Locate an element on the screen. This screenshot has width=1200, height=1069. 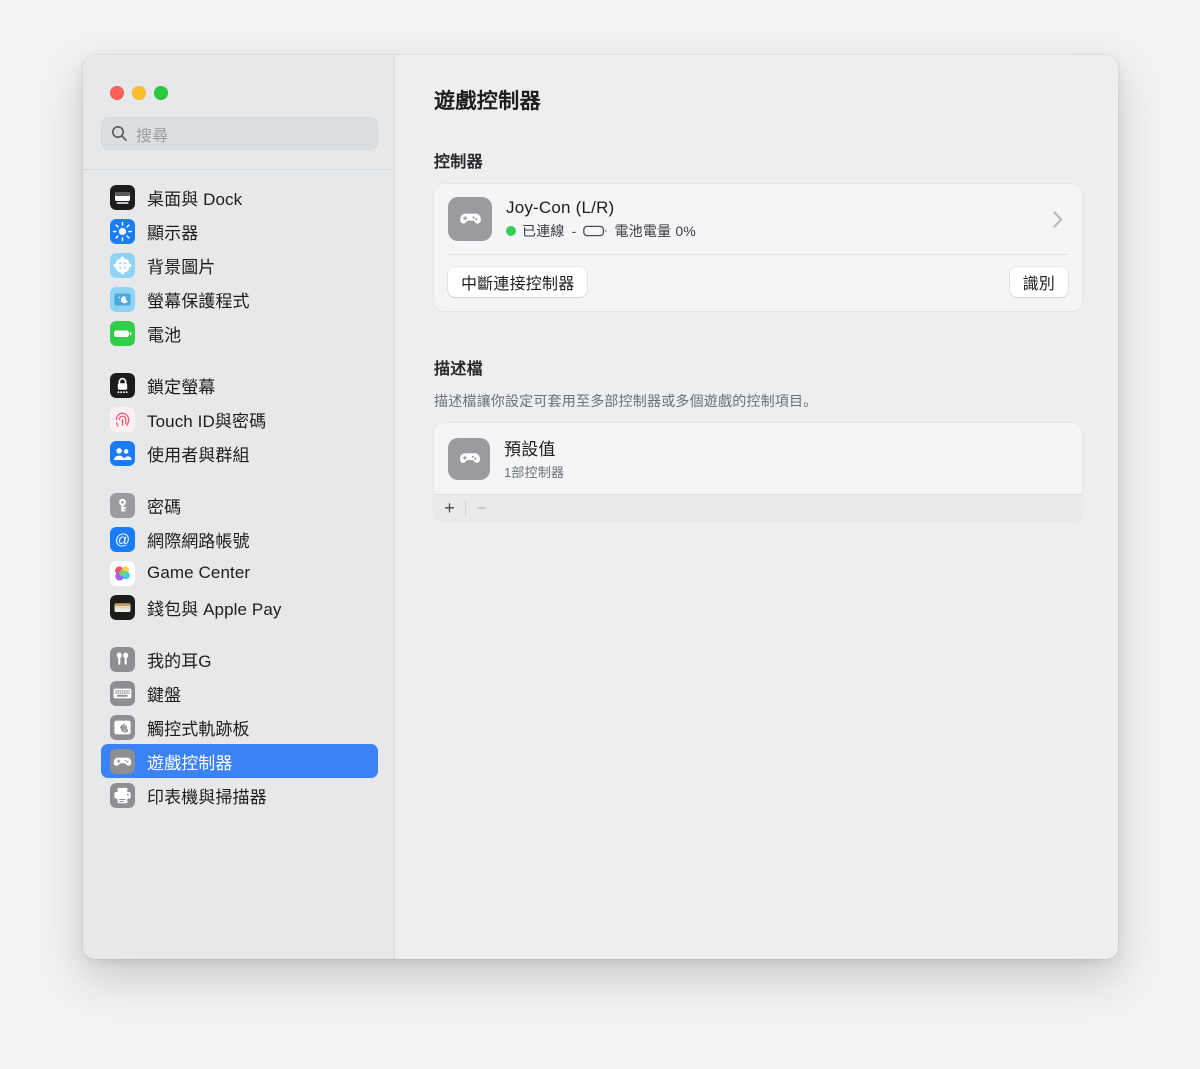
sidebar-item-label: 印表機與掃描器 is located at coordinates (207, 797).